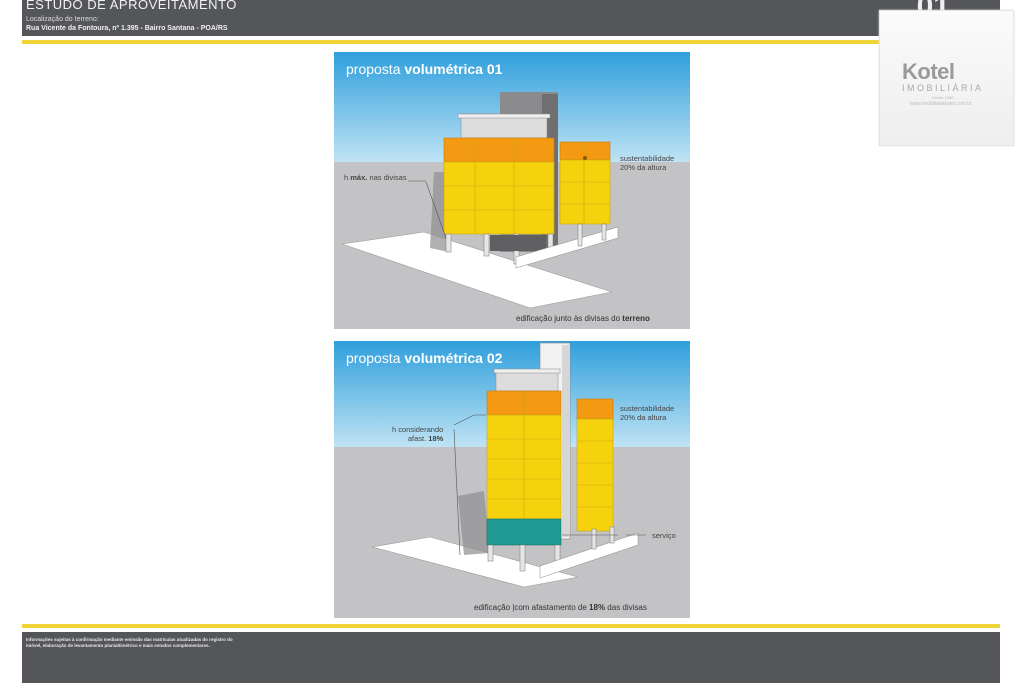 The width and height of the screenshot is (1024, 683). Describe the element at coordinates (418, 434) in the screenshot. I see `panel2-height-label: h considerando afast. 18%` at that location.